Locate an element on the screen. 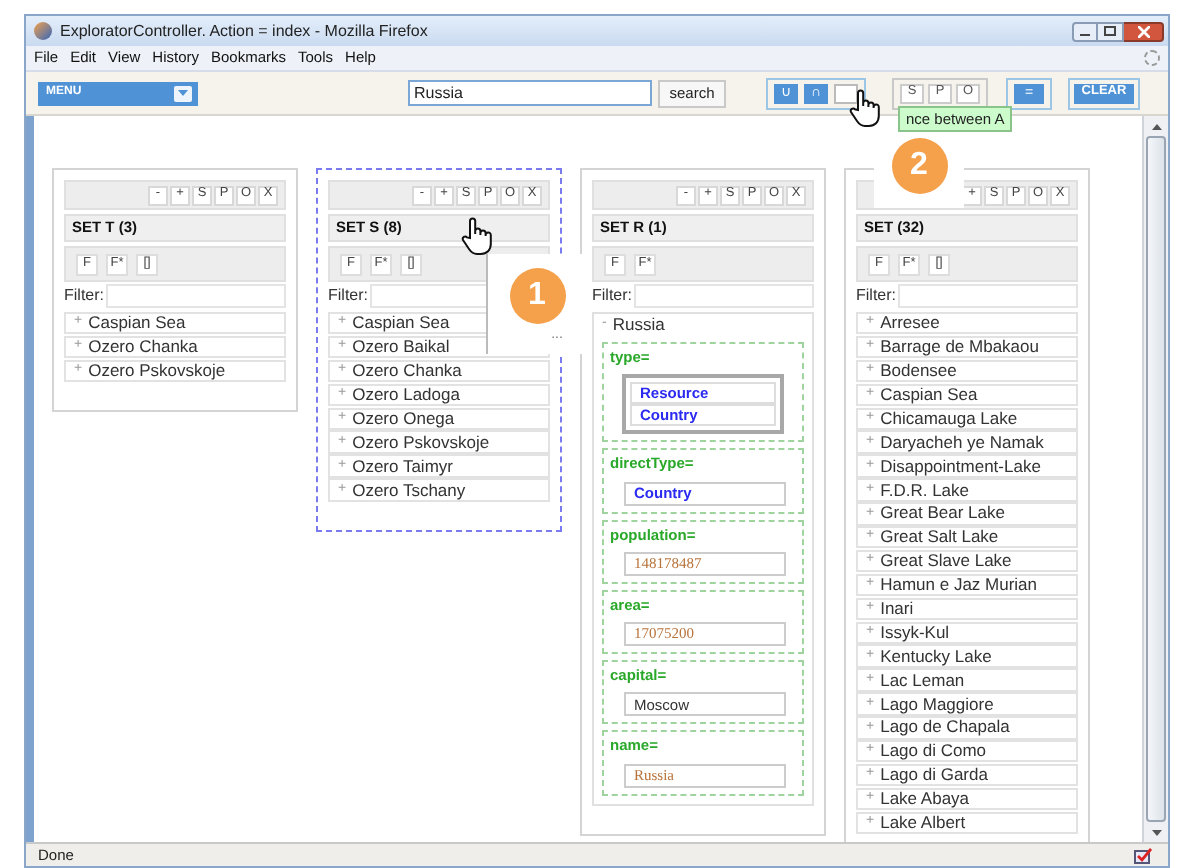 The width and height of the screenshot is (1182, 868). item-label: Lake Abaya is located at coordinates (925, 799).